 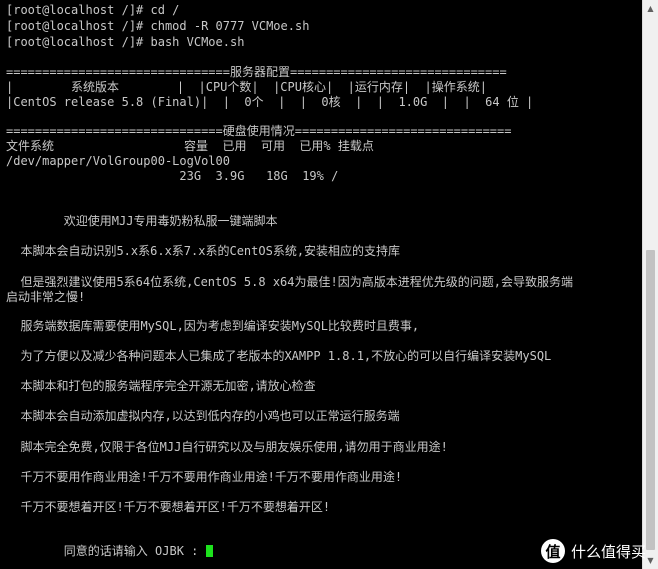 I want to click on scrollbar-thumb, so click(x=650, y=400).